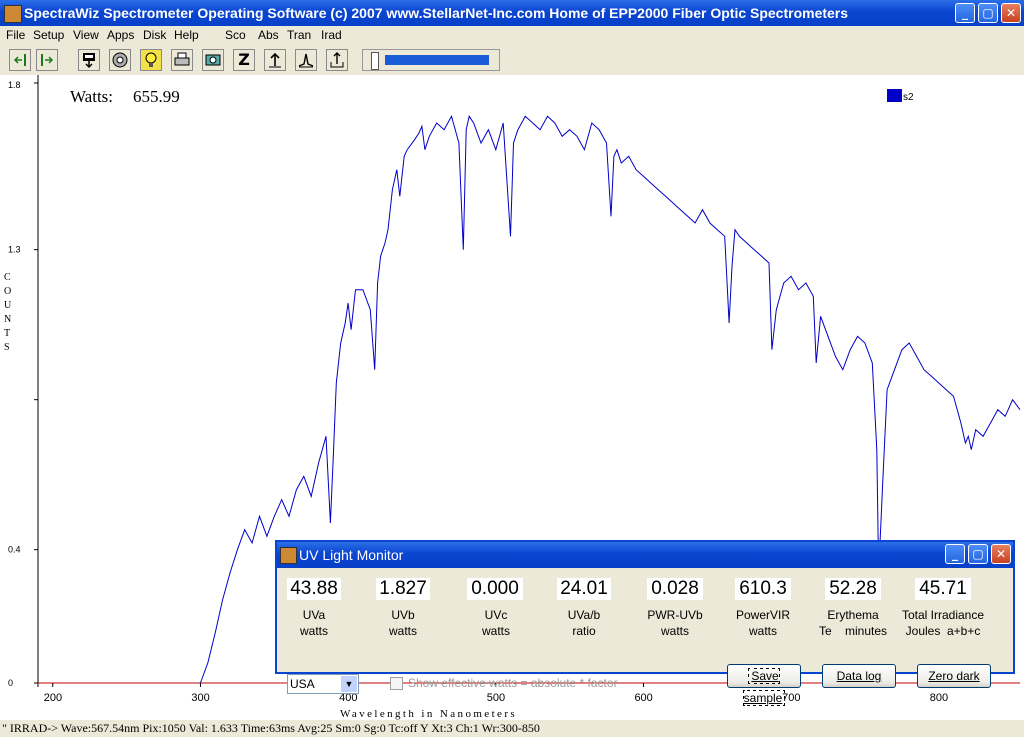  What do you see at coordinates (853, 615) in the screenshot?
I see `erythema-label: Erythema` at bounding box center [853, 615].